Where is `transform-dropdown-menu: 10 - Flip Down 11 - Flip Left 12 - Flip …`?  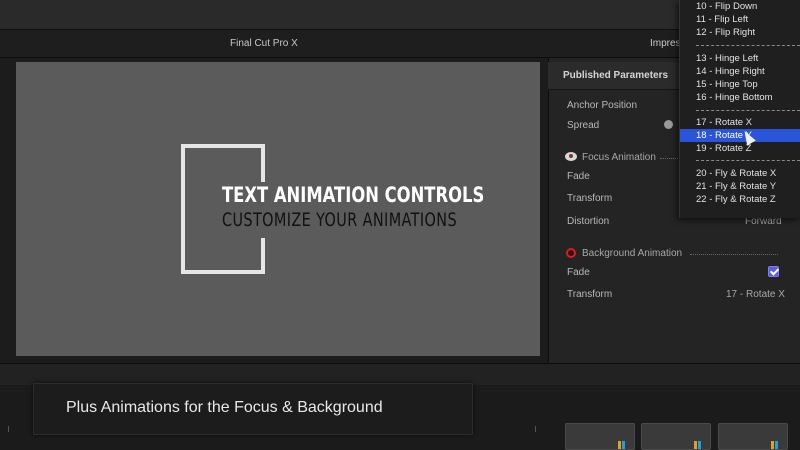 transform-dropdown-menu: 10 - Flip Down 11 - Flip Left 12 - Flip … is located at coordinates (739, 109).